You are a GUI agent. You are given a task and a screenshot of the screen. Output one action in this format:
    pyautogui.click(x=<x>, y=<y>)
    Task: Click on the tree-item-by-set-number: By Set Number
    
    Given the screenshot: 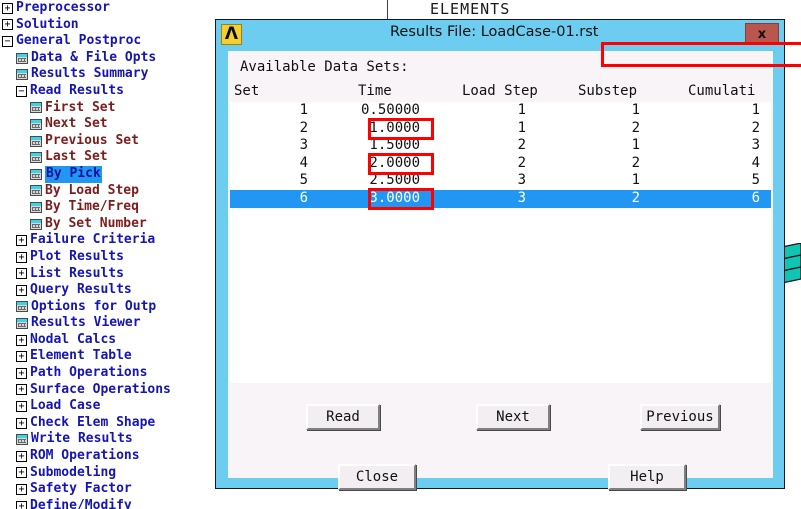 What is the action you would take?
    pyautogui.click(x=107, y=224)
    